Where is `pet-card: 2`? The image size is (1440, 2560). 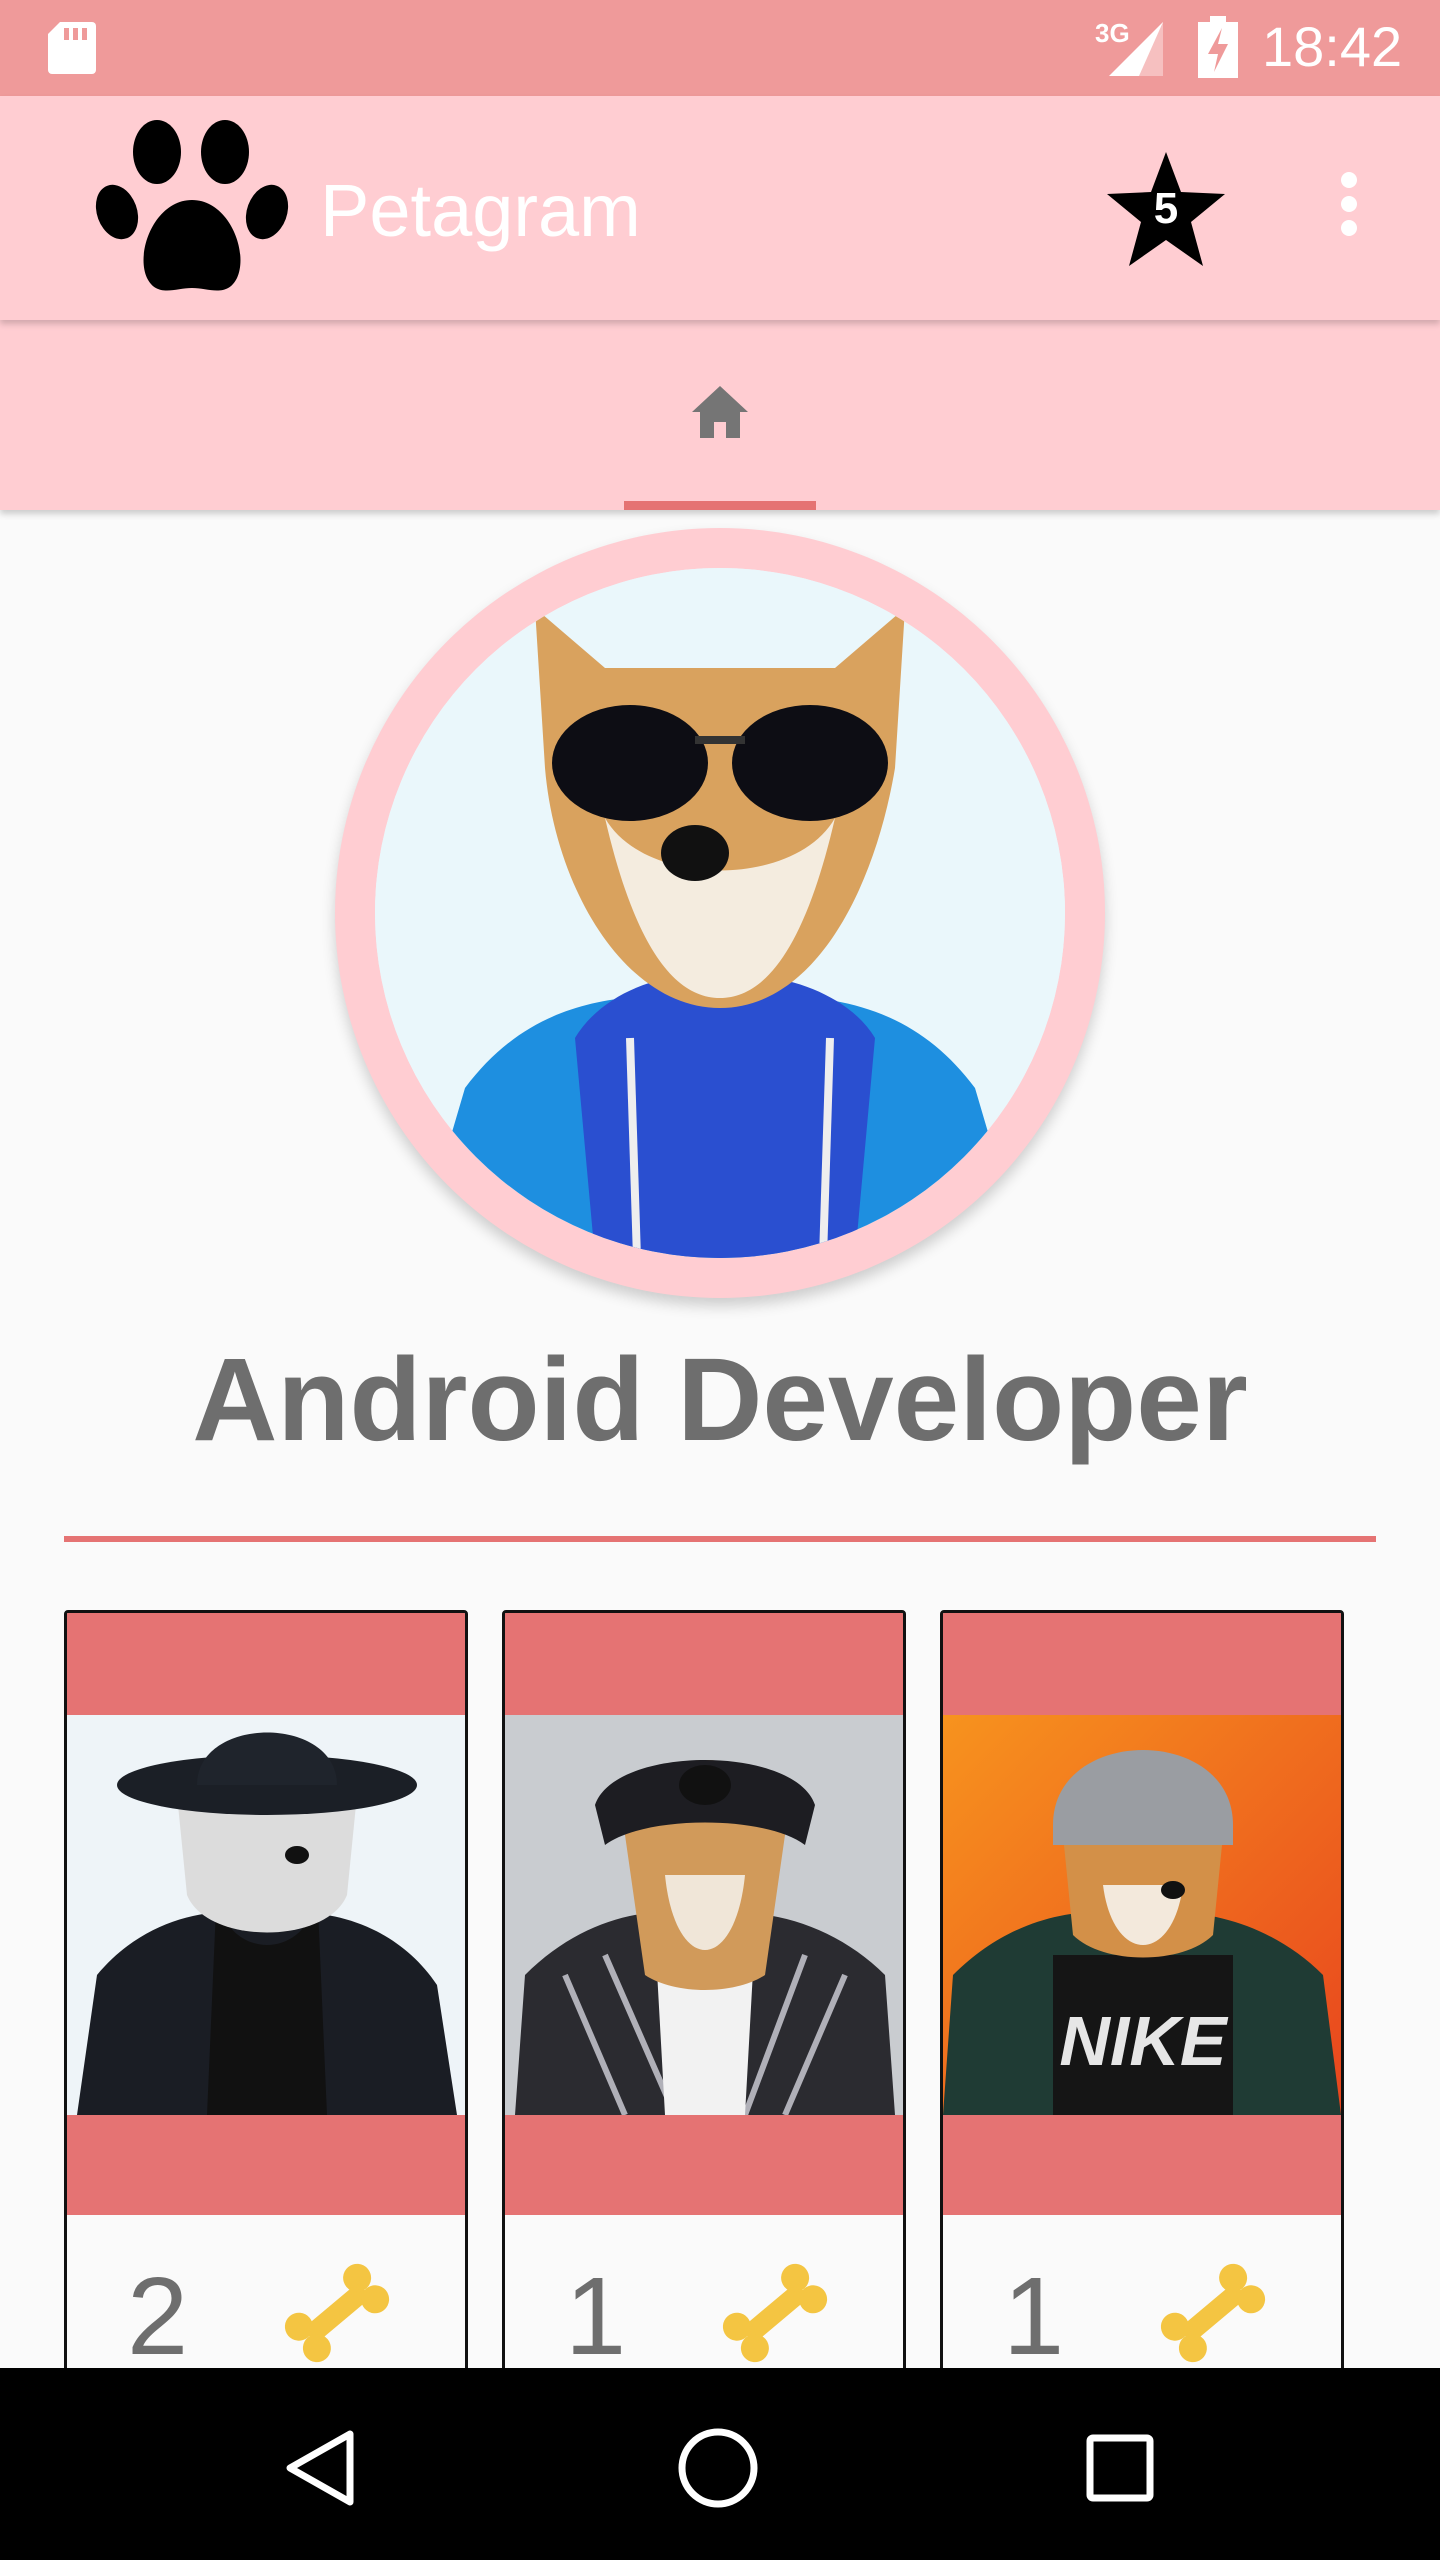 pet-card: 2 is located at coordinates (266, 2050).